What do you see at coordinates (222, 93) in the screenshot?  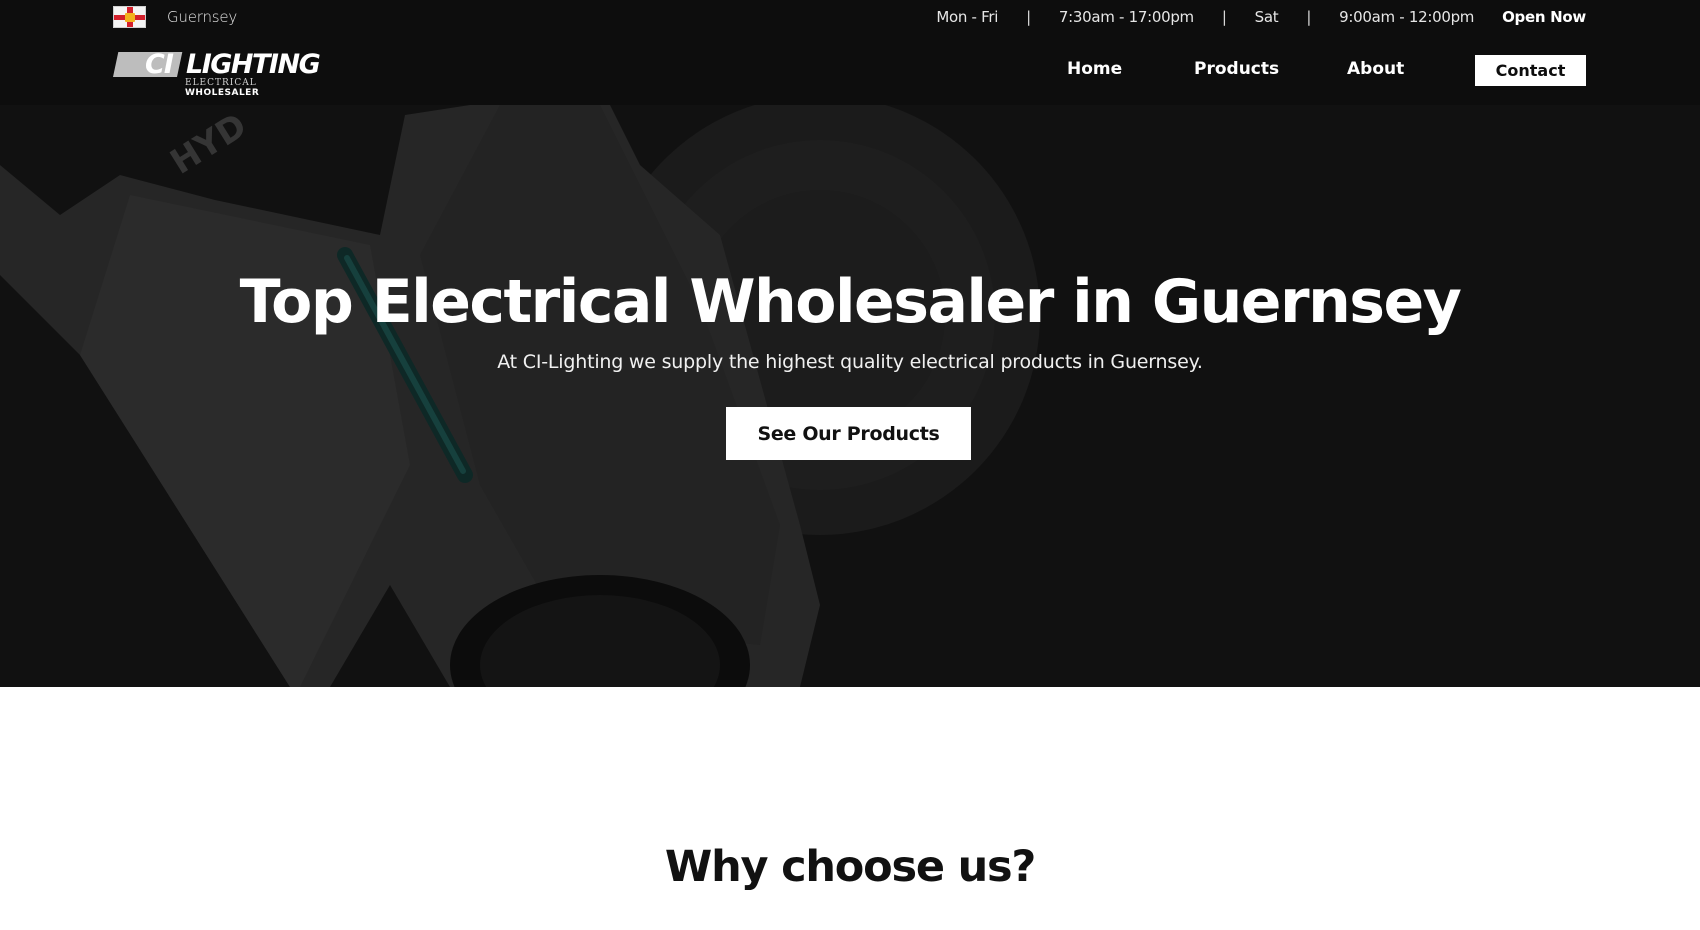 I see `logo-tagline-2: WHOLESALER` at bounding box center [222, 93].